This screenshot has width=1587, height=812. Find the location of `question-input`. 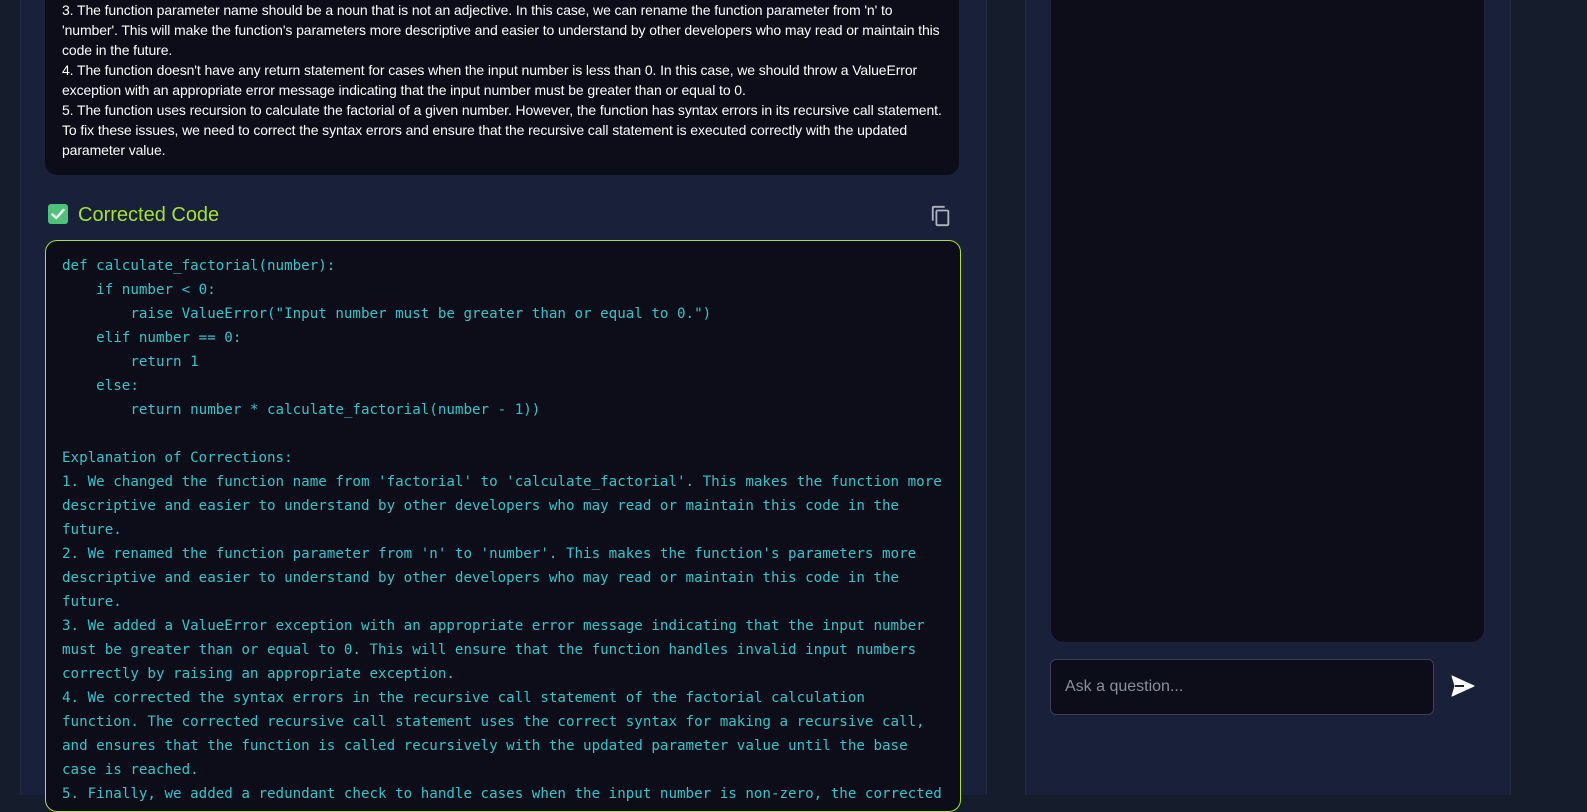

question-input is located at coordinates (1242, 687).